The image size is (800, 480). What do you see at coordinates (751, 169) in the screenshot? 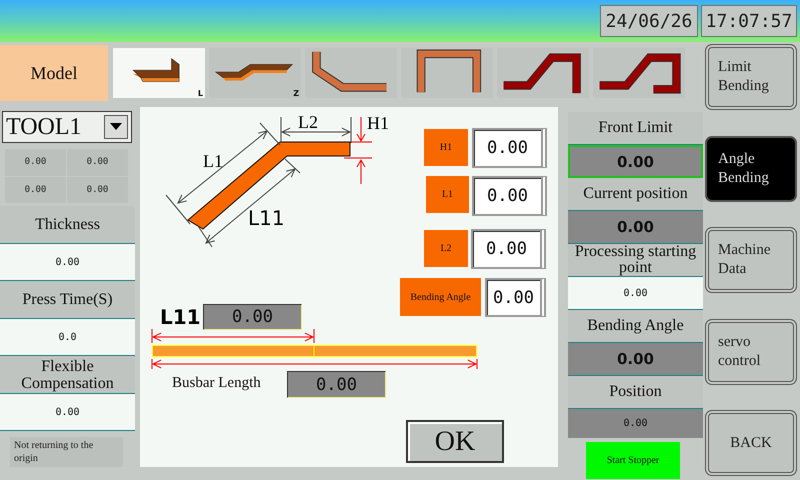
I see `nav-button: Angle Bending` at bounding box center [751, 169].